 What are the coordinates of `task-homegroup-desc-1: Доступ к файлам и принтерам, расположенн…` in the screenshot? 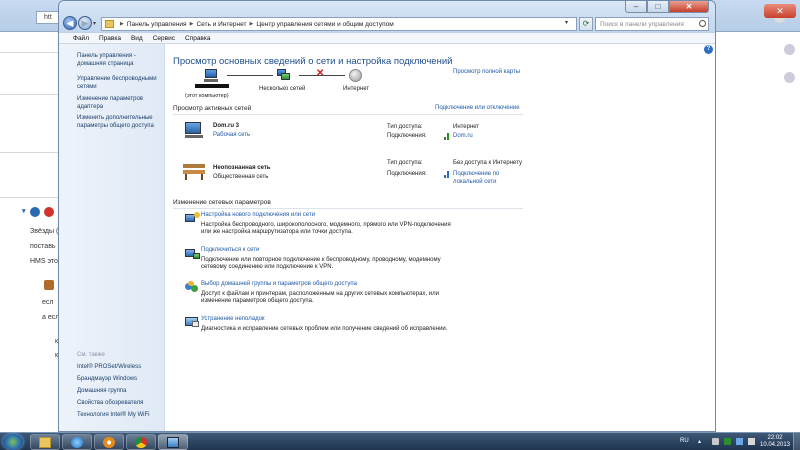 It's located at (320, 294).